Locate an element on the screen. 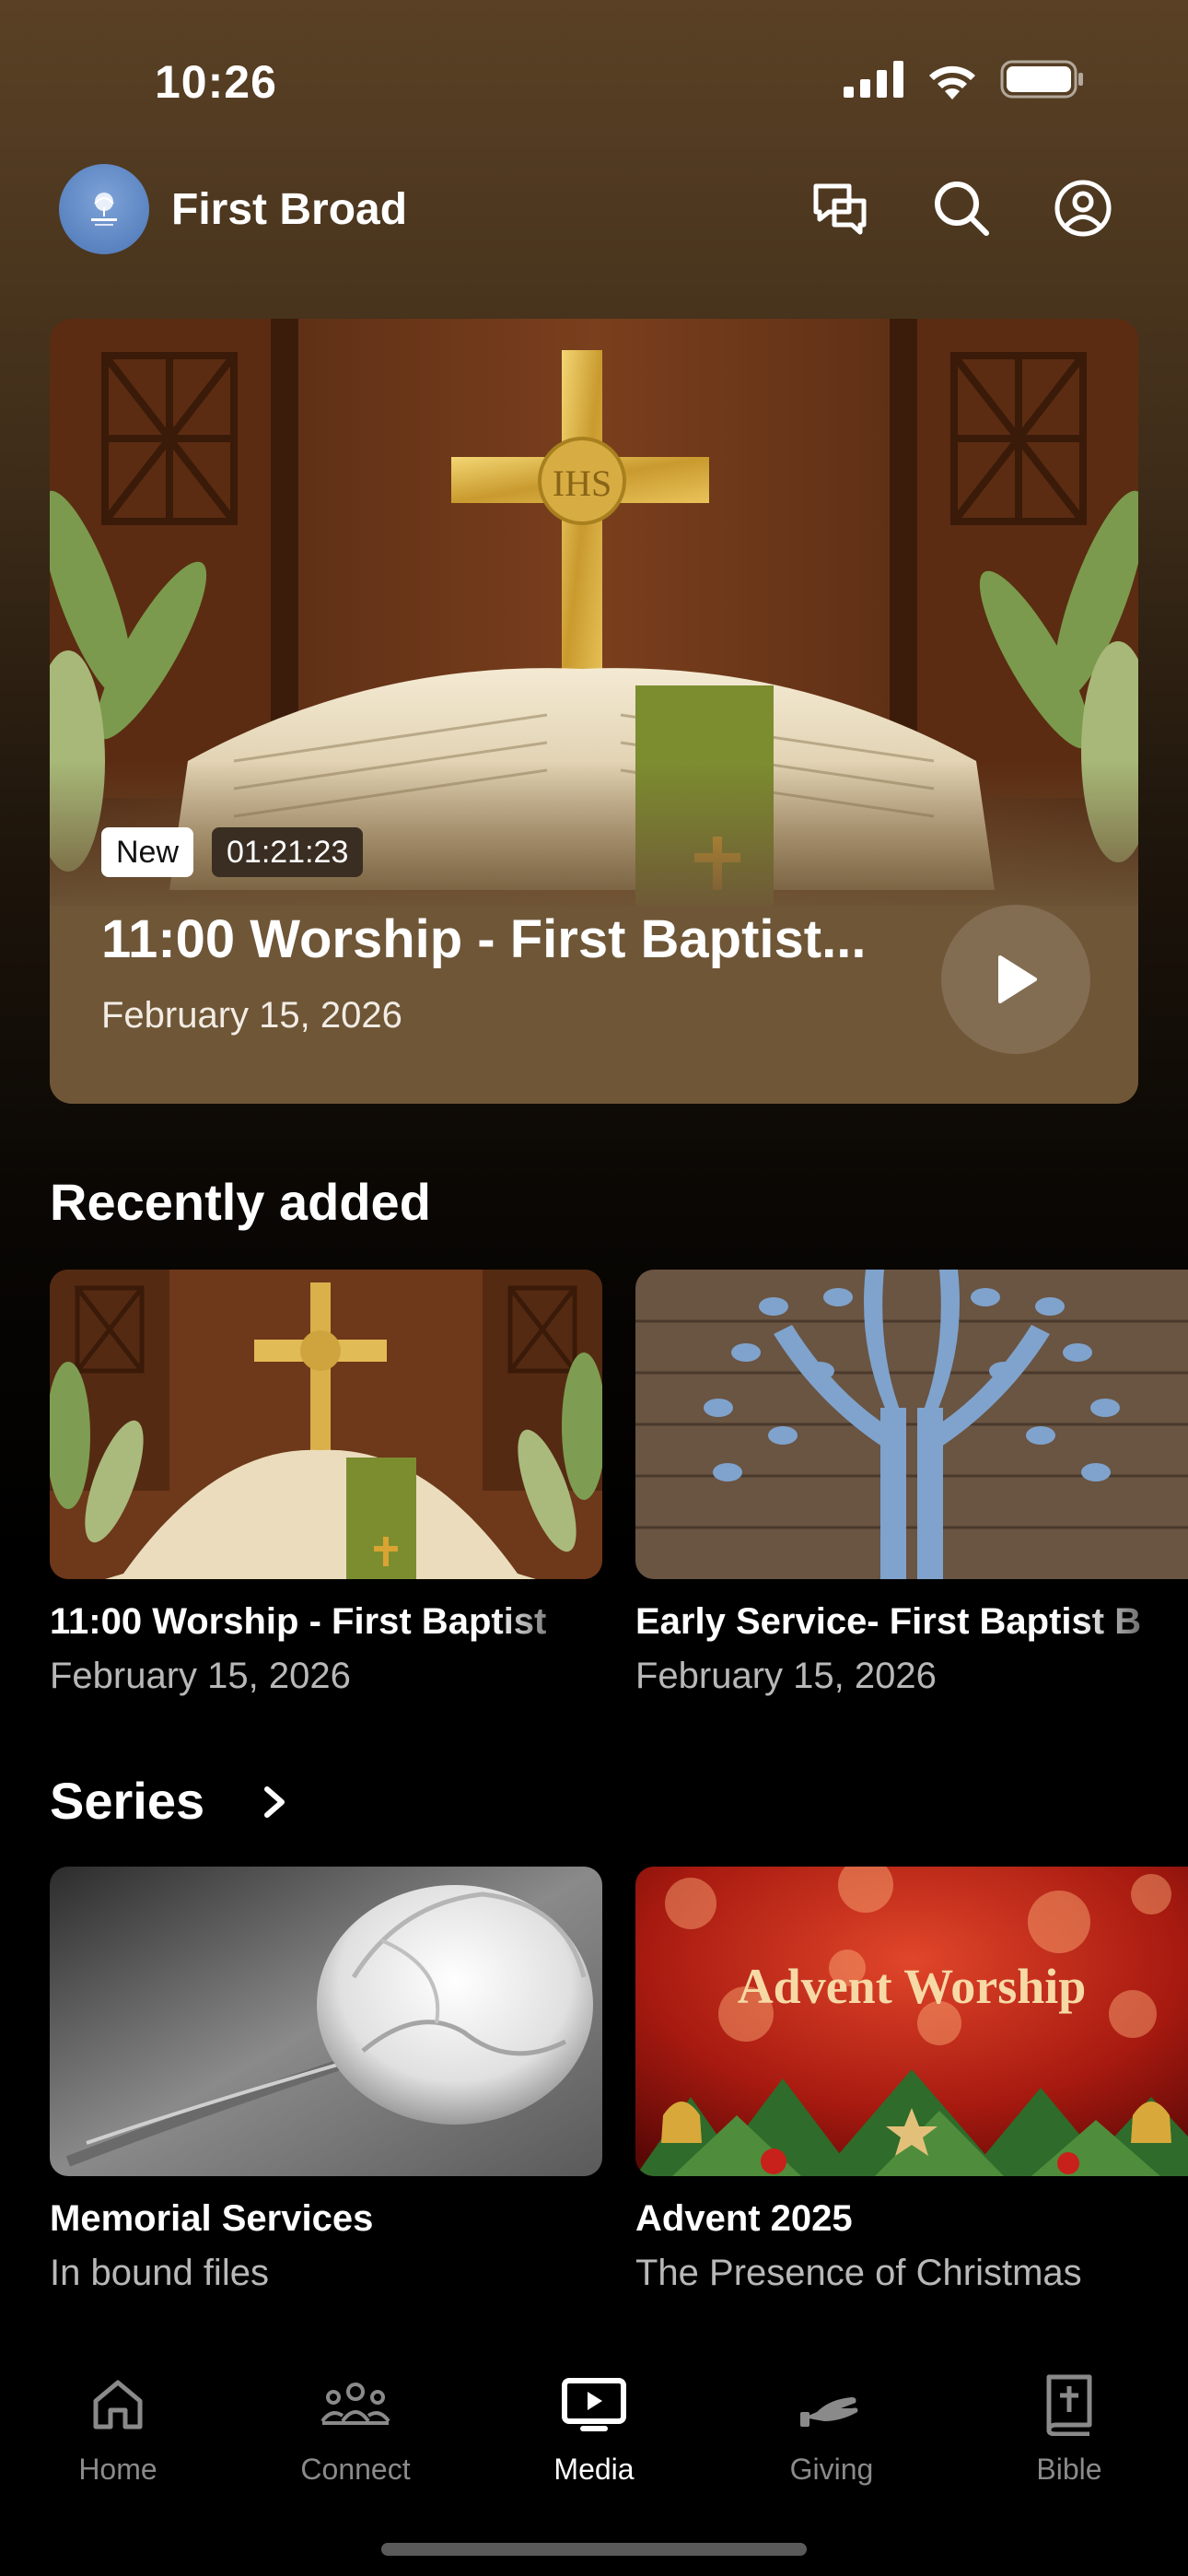 This screenshot has height=2576, width=1188. advent-thumb-title: Advent Worship is located at coordinates (912, 1986).